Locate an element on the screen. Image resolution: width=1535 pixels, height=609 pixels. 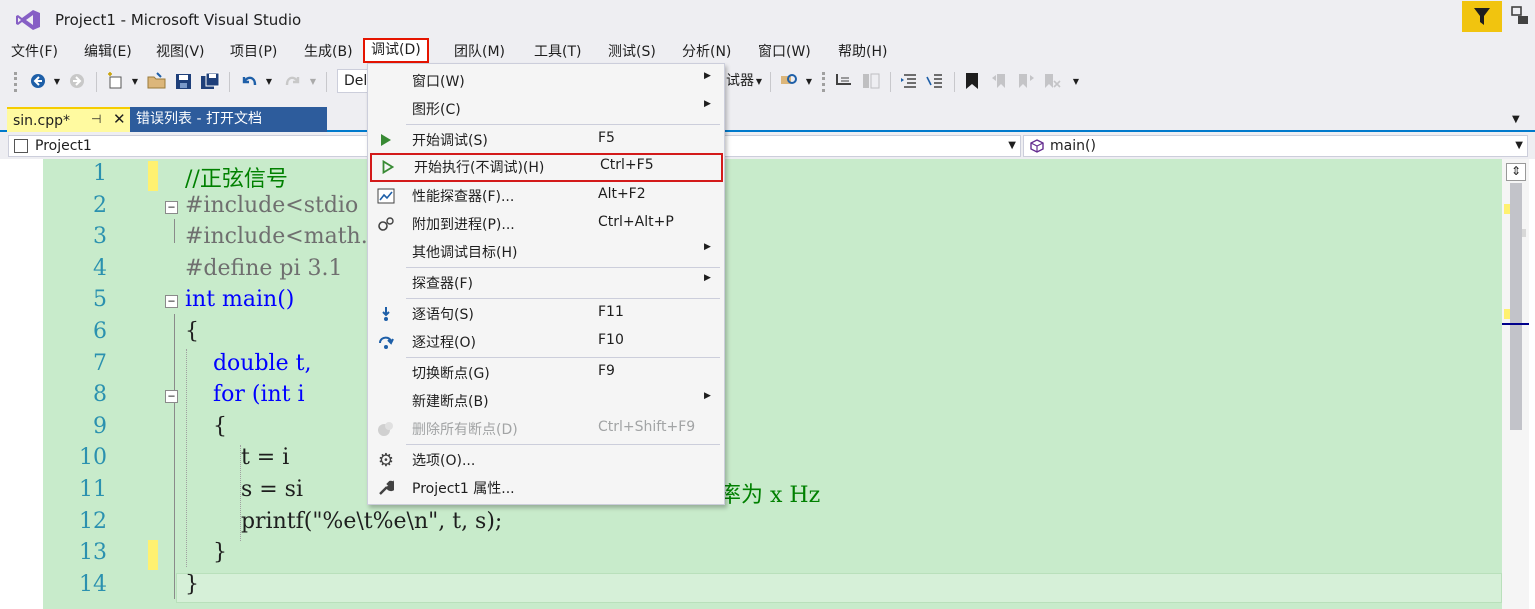
bookmark-icon is located at coordinates (972, 81).